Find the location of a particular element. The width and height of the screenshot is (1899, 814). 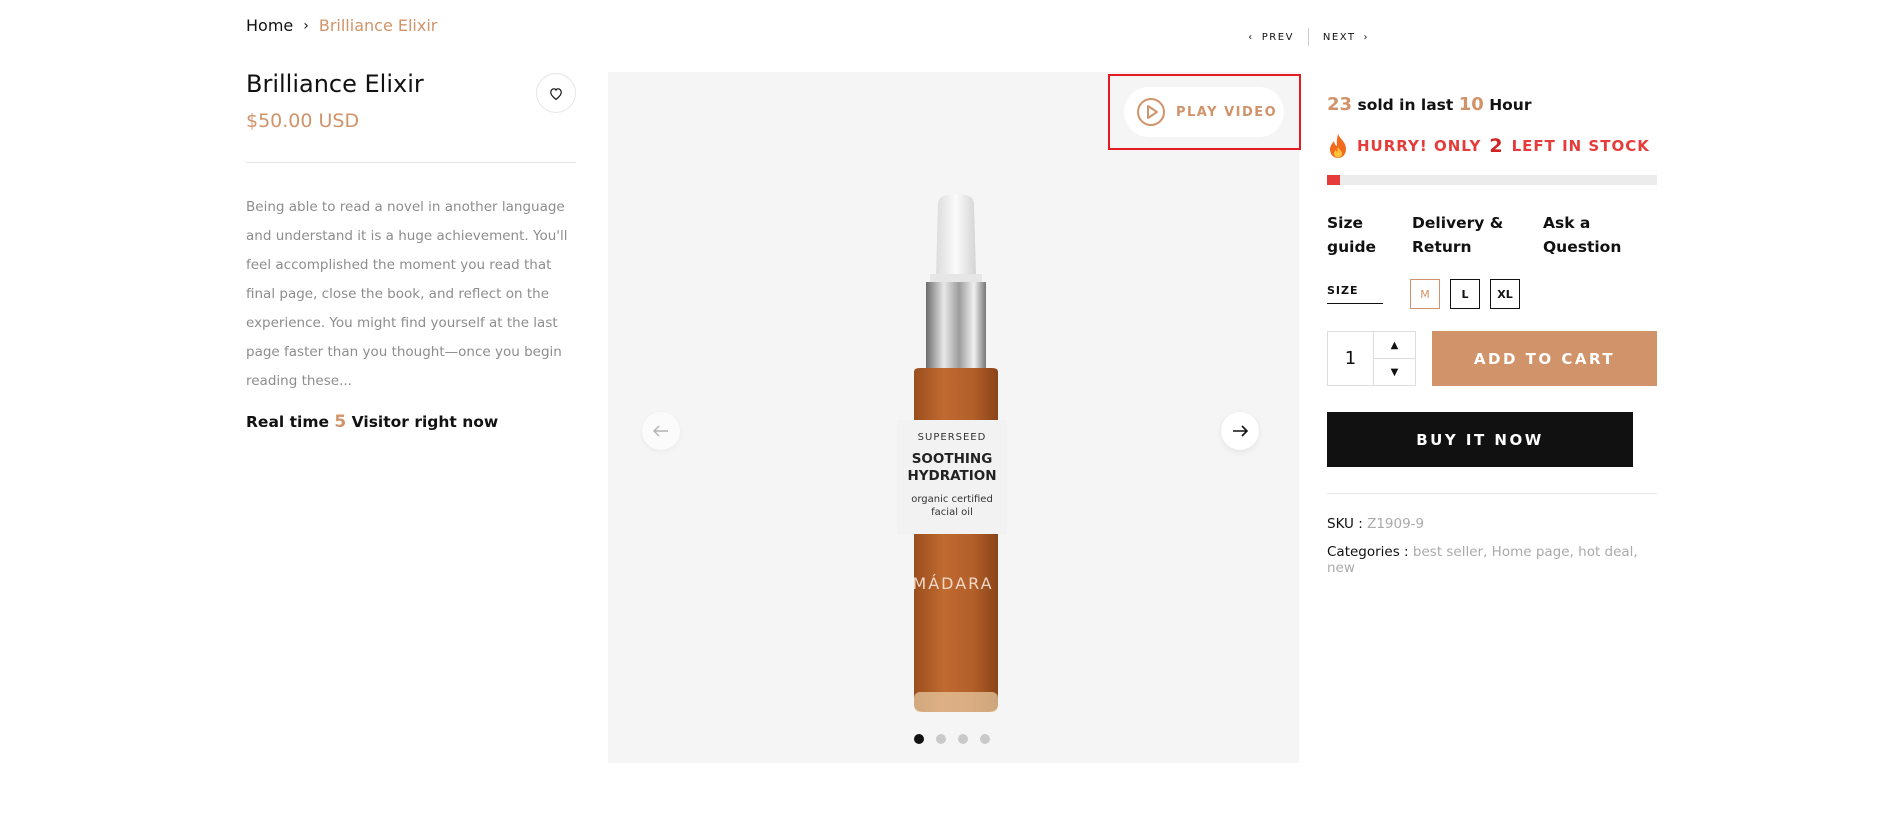

size-selector: SIZE M L XL is located at coordinates (1492, 294).